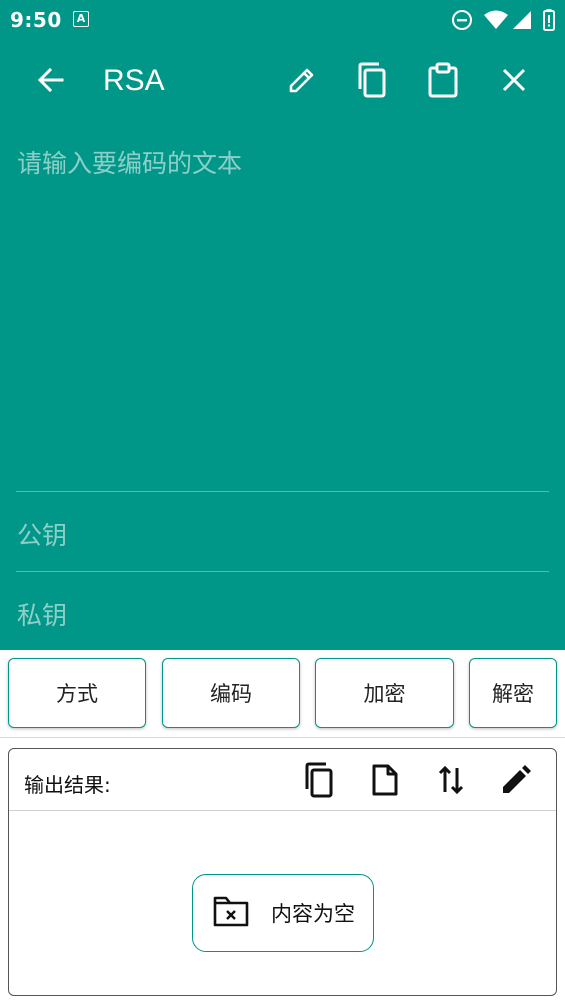 The height and width of the screenshot is (1004, 565). I want to click on file-icon, so click(385, 780).